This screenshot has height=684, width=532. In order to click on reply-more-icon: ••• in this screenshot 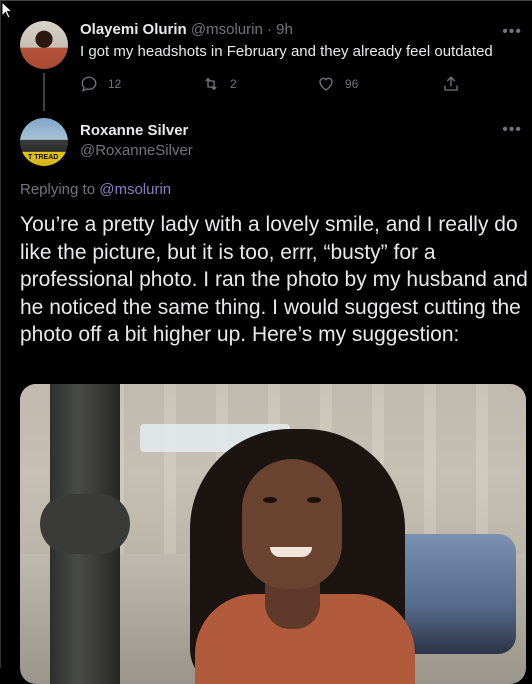, I will do `click(512, 130)`.